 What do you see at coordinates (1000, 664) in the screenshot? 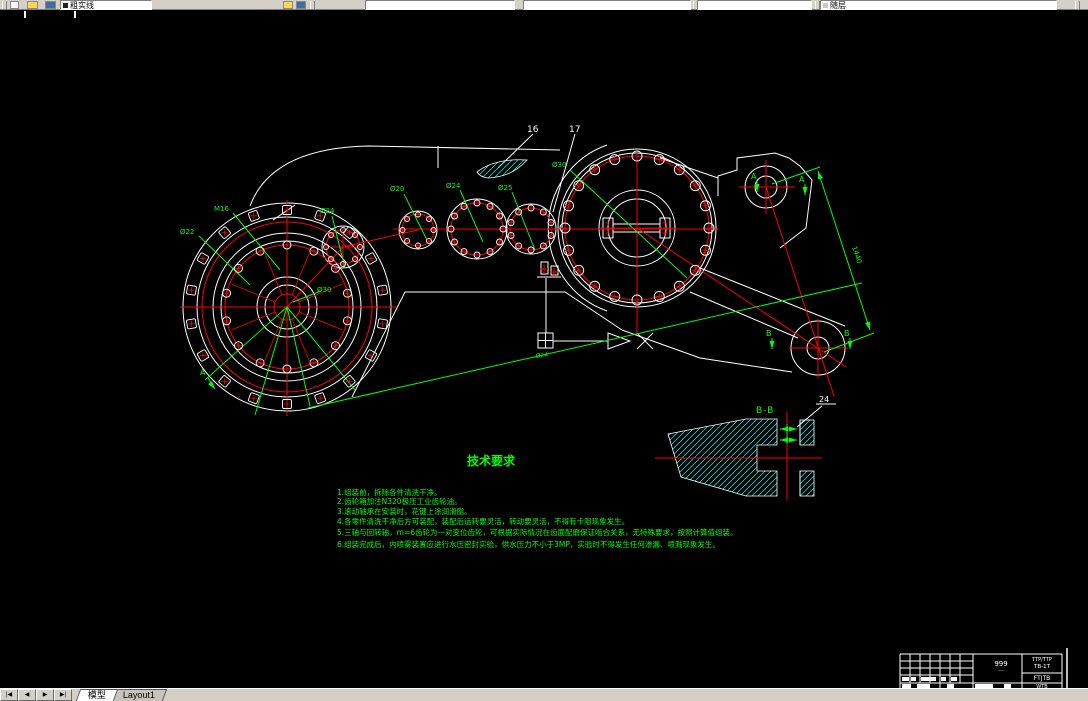
I see `title-weight: 999` at bounding box center [1000, 664].